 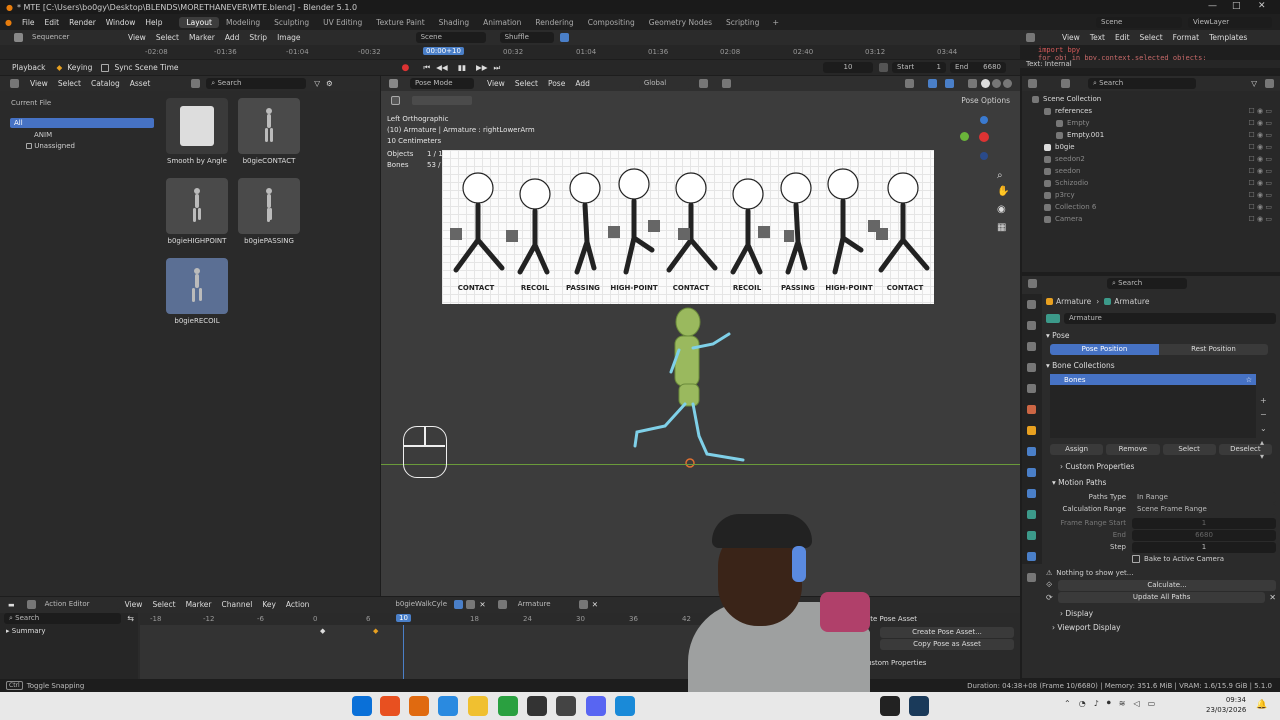 I want to click on brave-icon, so click(x=390, y=706).